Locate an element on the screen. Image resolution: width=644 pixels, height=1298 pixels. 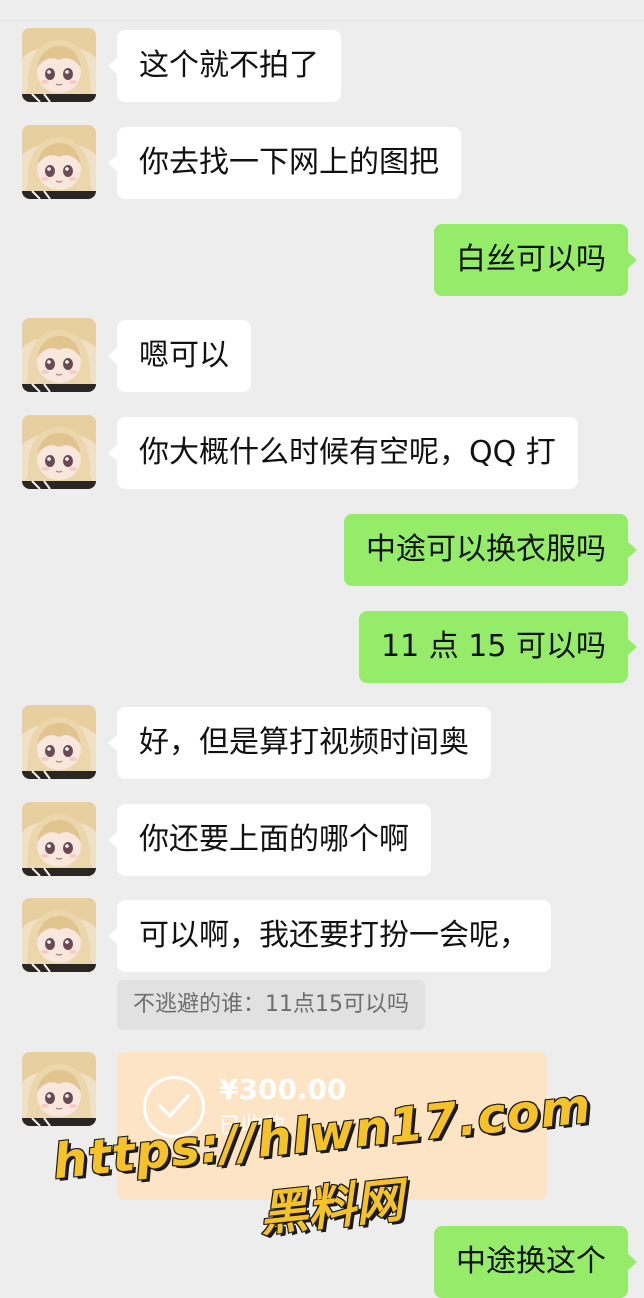
outgoing-bubble: 11 点 15 可以吗 is located at coordinates (498, 647).